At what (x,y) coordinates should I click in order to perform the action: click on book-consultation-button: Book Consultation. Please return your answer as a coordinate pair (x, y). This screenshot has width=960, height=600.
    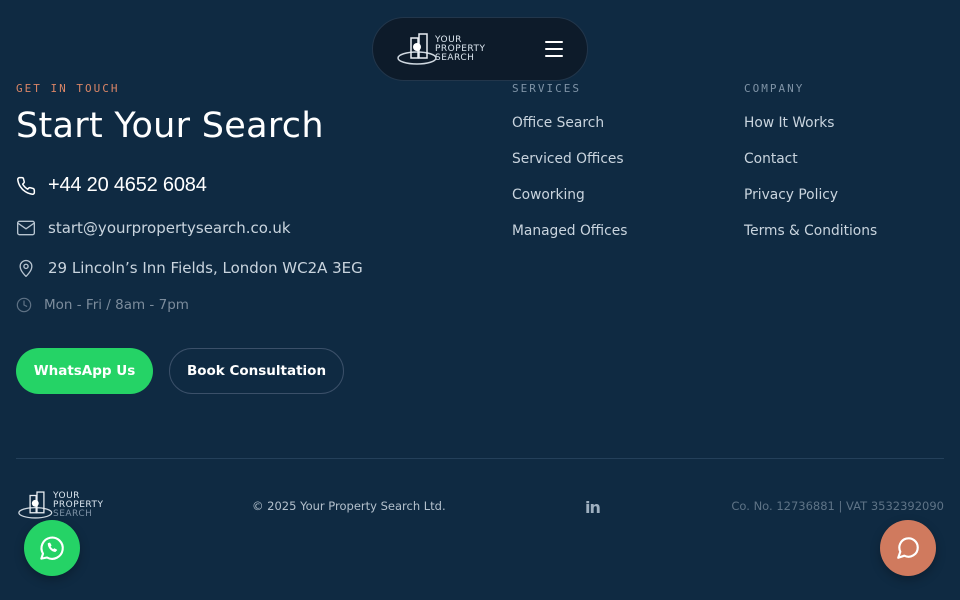
    Looking at the image, I should click on (256, 371).